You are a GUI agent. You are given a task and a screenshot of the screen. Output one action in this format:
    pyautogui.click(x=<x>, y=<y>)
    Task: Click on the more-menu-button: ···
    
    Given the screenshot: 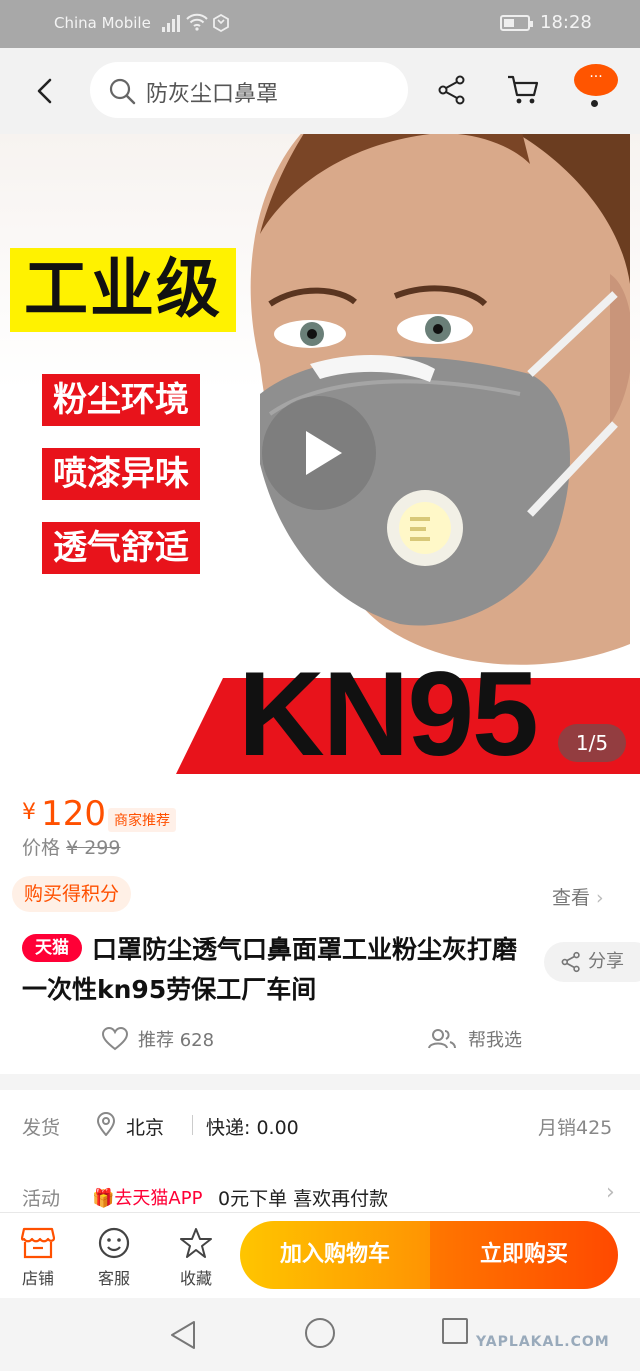 What is the action you would take?
    pyautogui.click(x=596, y=80)
    